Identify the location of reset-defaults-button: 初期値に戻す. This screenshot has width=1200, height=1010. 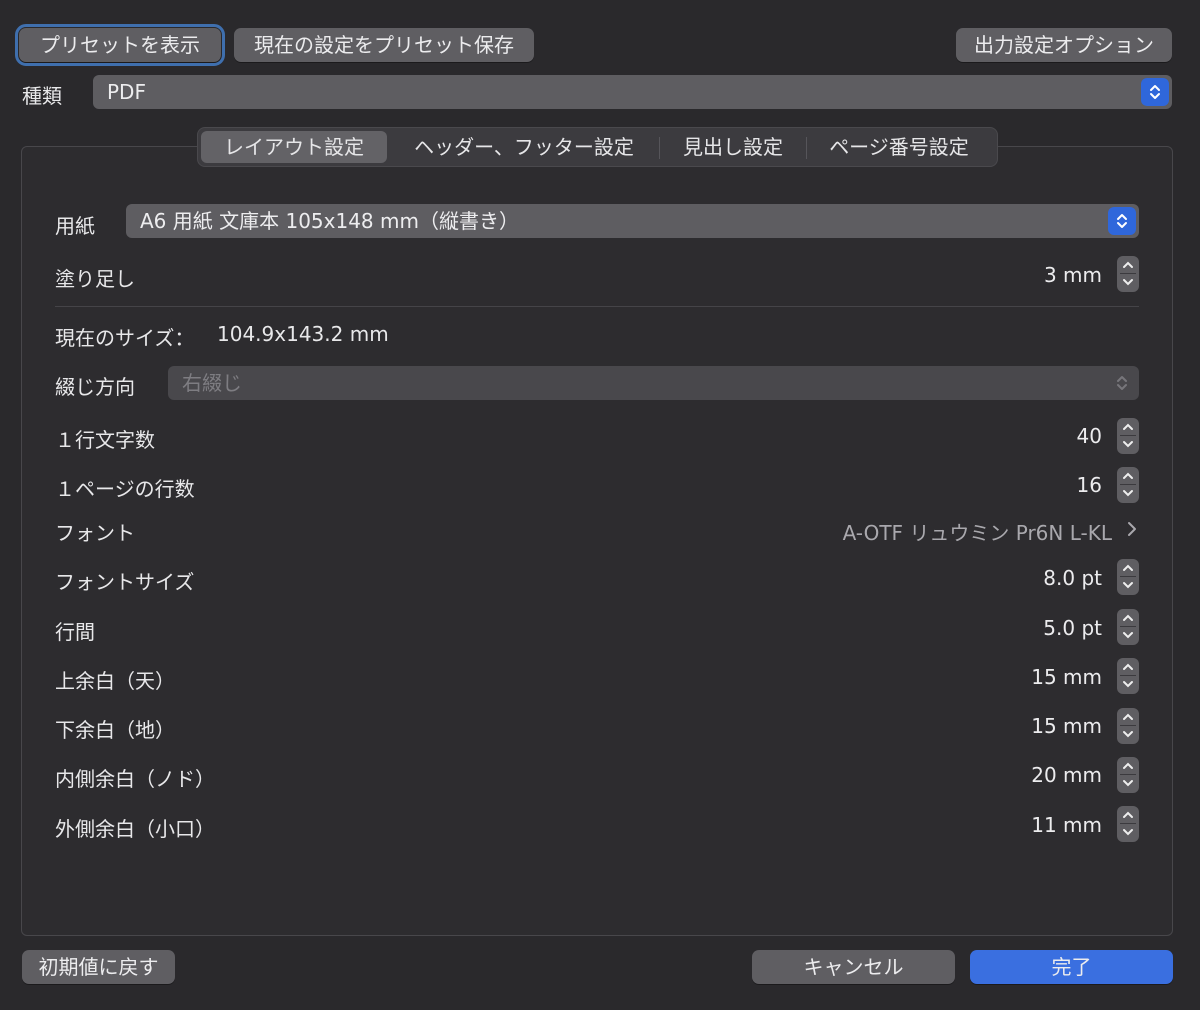
(98, 967).